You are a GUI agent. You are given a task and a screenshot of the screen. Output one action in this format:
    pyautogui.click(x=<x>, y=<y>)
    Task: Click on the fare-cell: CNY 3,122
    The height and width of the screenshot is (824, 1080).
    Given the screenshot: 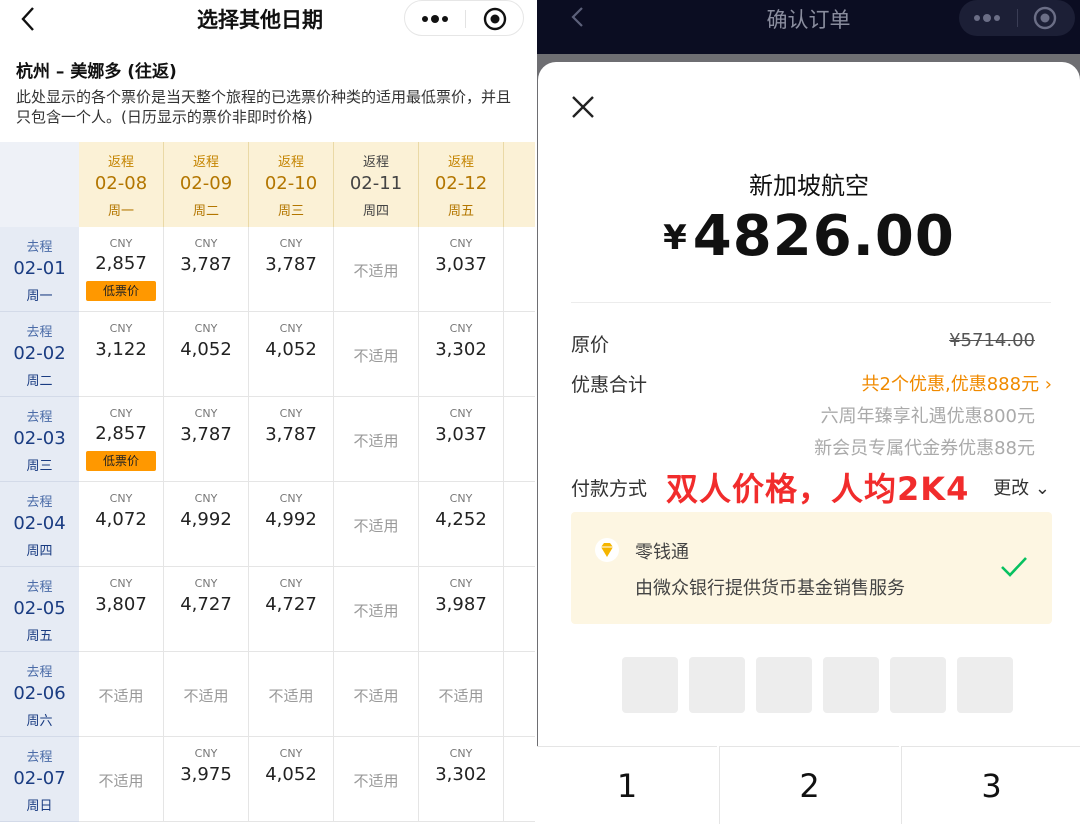 What is the action you would take?
    pyautogui.click(x=121, y=354)
    